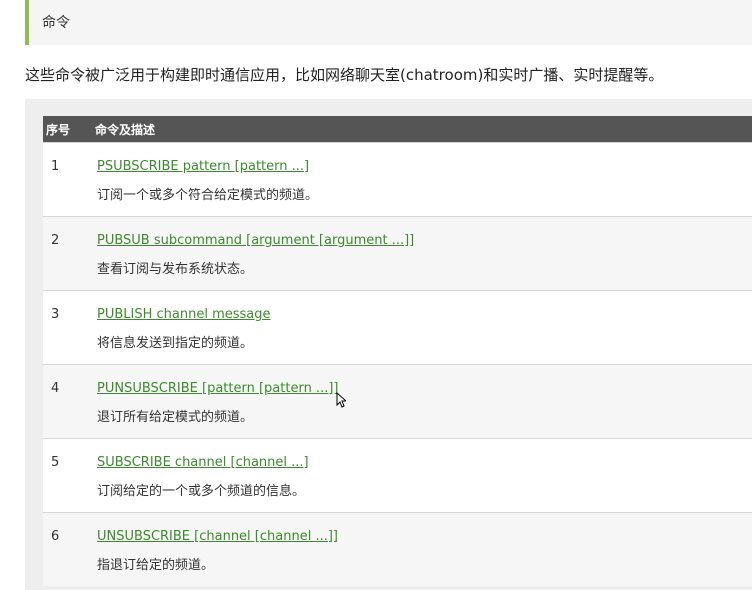 The width and height of the screenshot is (752, 590). Describe the element at coordinates (67, 475) in the screenshot. I see `row-index-cell: 5` at that location.